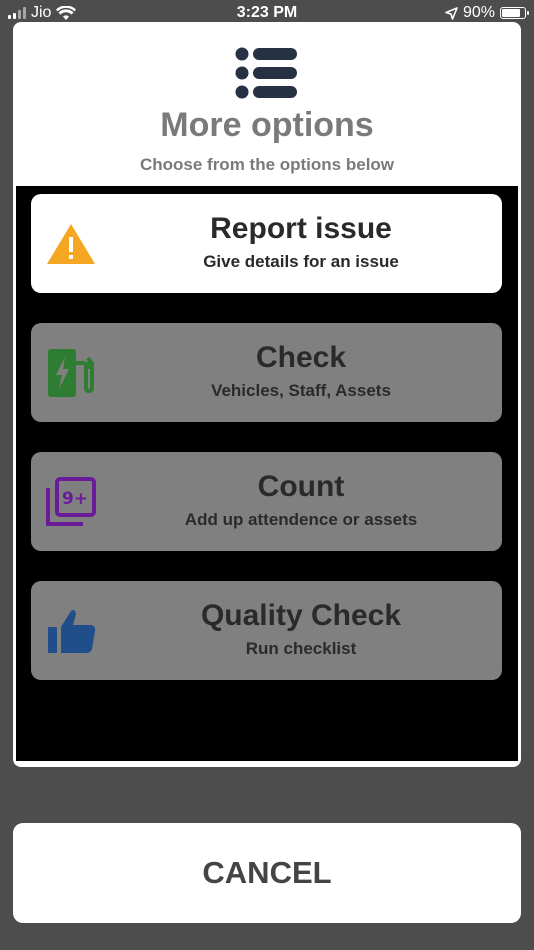  Describe the element at coordinates (301, 390) in the screenshot. I see `option-subtitle: Vehicles, Staff, Assets` at that location.